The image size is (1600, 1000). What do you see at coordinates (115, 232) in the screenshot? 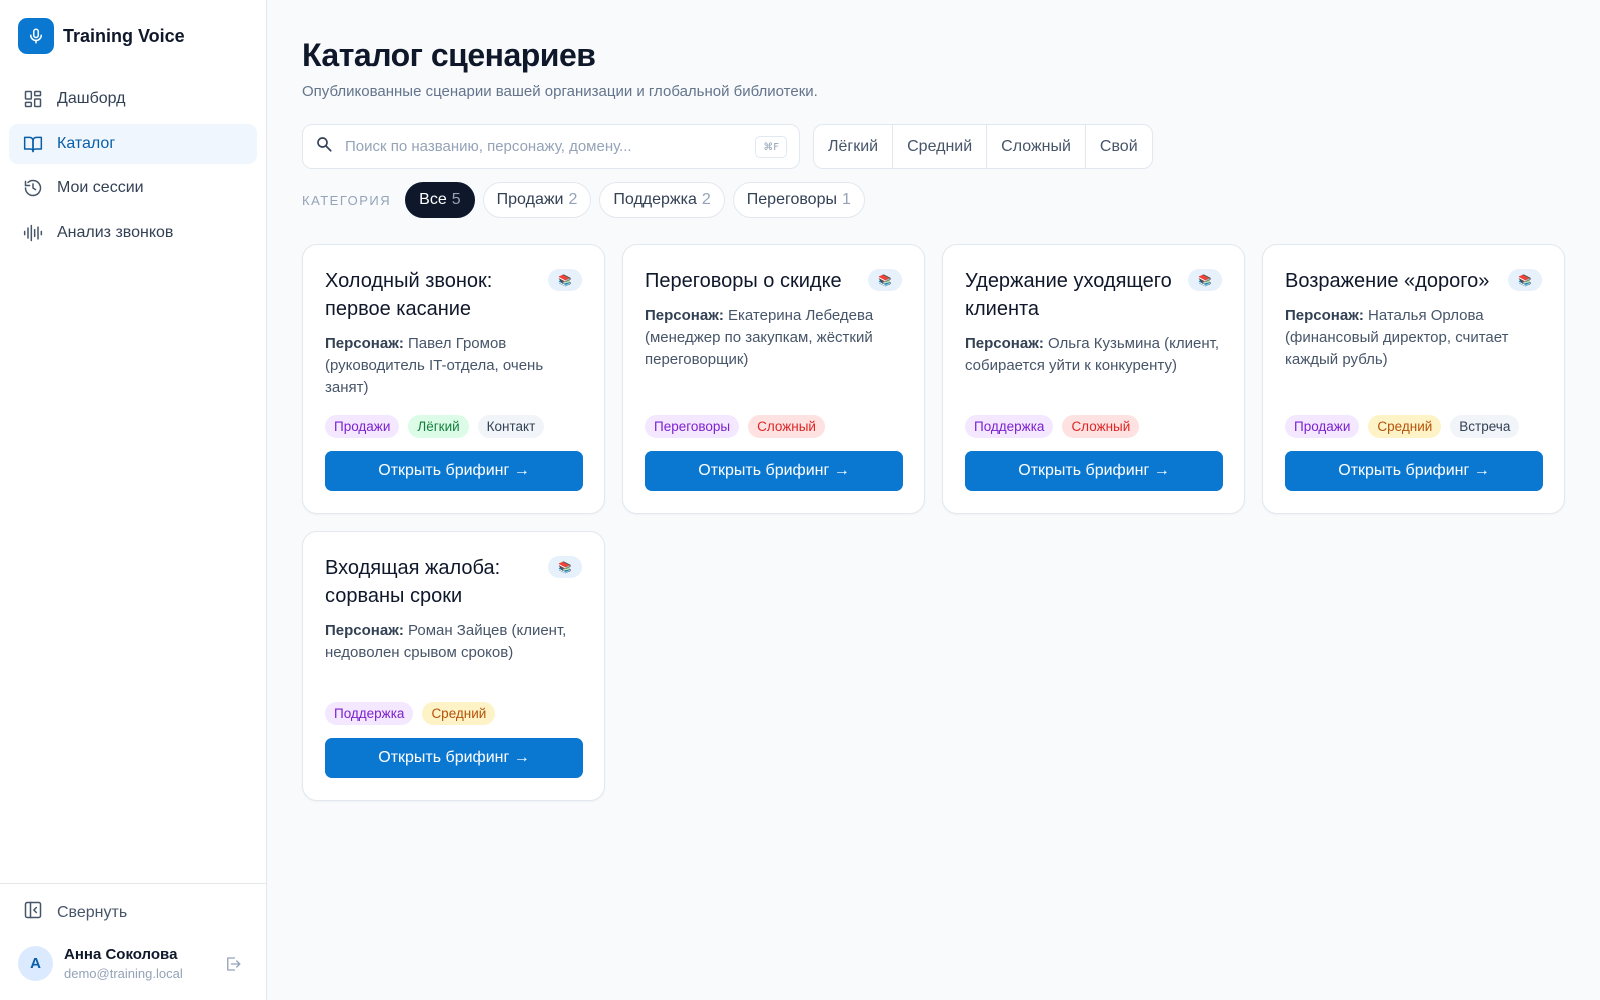
I see `sidebar-item-label: Анализ звонков` at bounding box center [115, 232].